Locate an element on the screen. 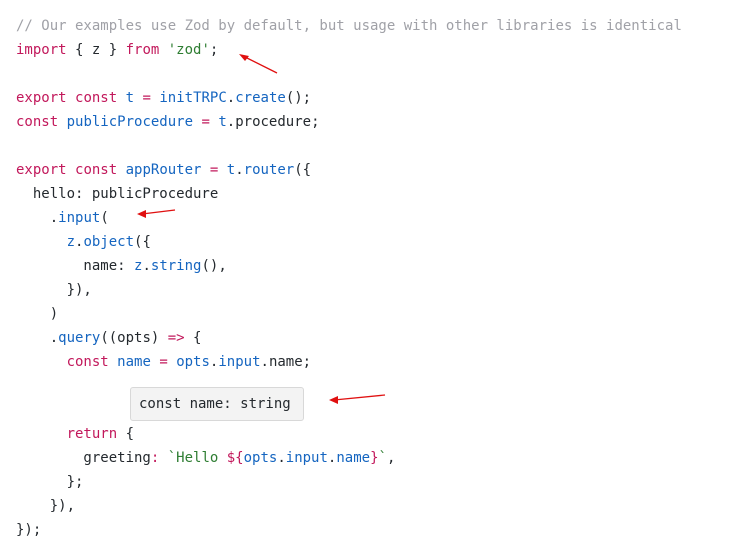  code-token: { z } is located at coordinates (96, 50).